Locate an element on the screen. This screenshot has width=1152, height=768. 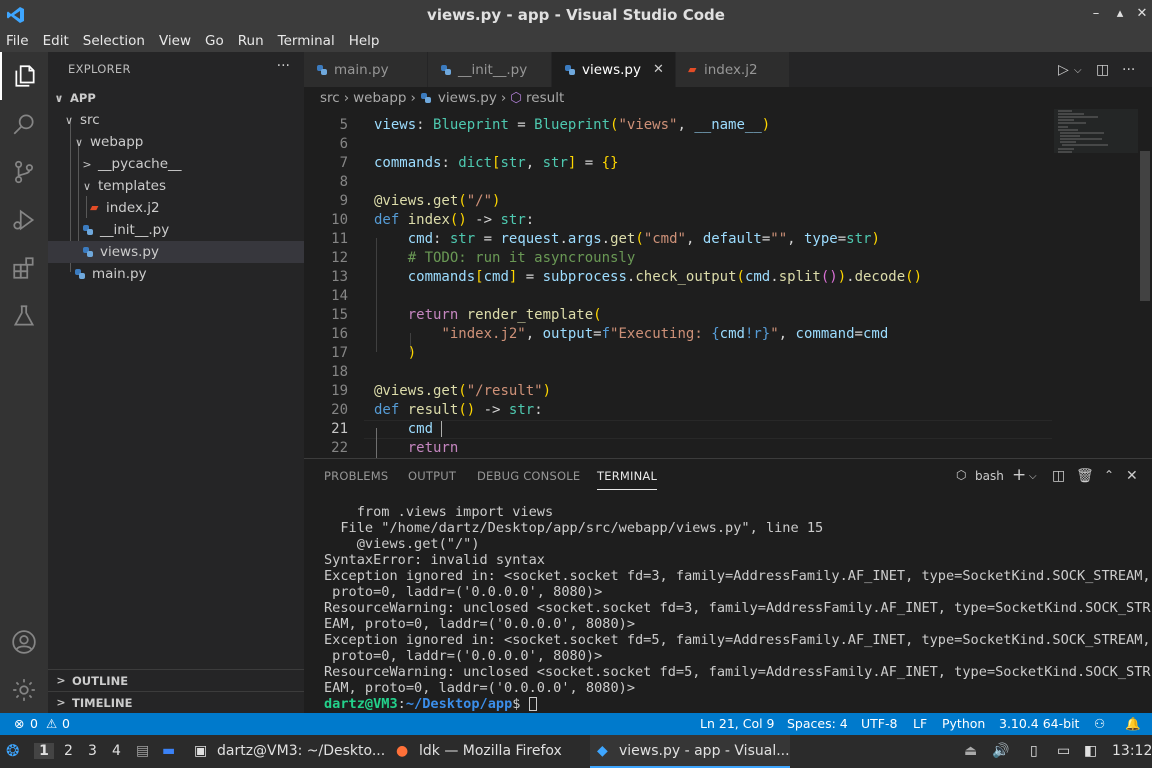
feedback-icon: ⚇ is located at coordinates (1099, 723).